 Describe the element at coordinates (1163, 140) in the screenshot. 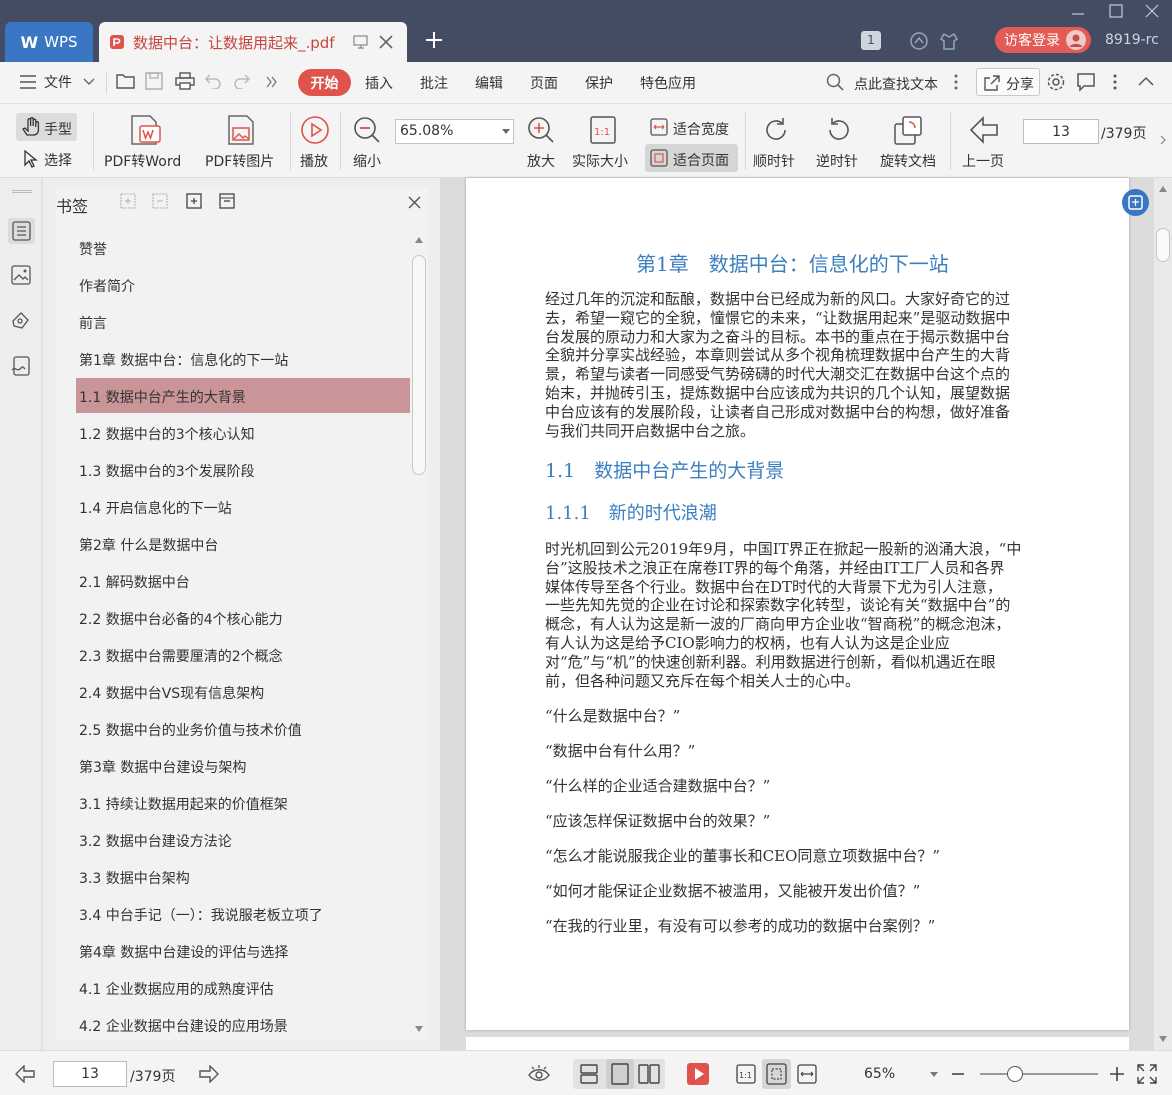

I see `toolbar-scroll-right-icon` at that location.